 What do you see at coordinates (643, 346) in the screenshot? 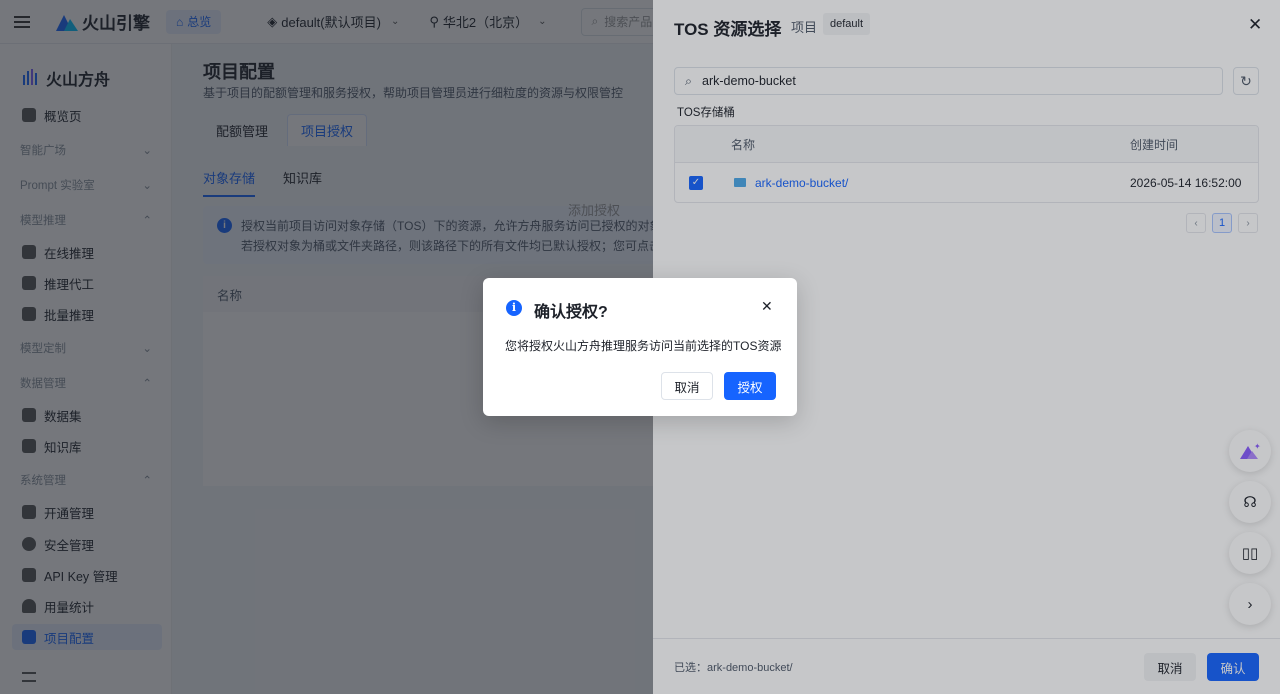
I see `dialog-message: 您将授权火山方舟推理服务访问当前选择的TOS资源` at bounding box center [643, 346].